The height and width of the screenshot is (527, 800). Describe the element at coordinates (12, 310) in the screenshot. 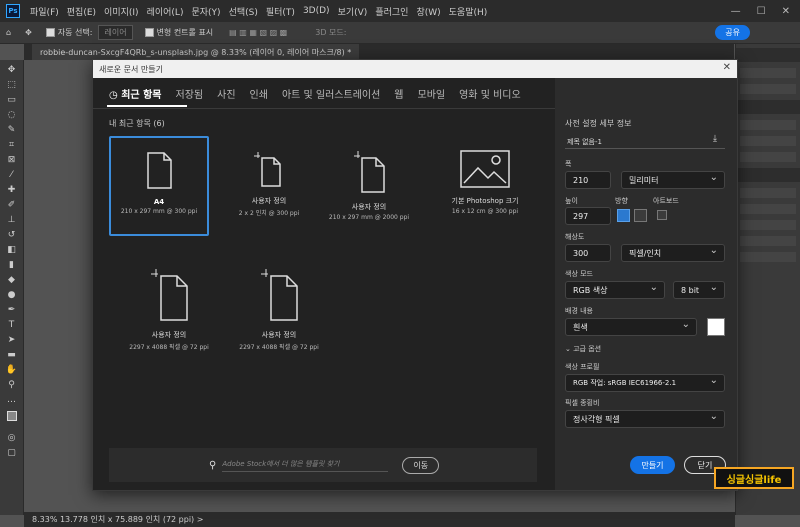

I see `pen-tool-icon: ✒` at that location.